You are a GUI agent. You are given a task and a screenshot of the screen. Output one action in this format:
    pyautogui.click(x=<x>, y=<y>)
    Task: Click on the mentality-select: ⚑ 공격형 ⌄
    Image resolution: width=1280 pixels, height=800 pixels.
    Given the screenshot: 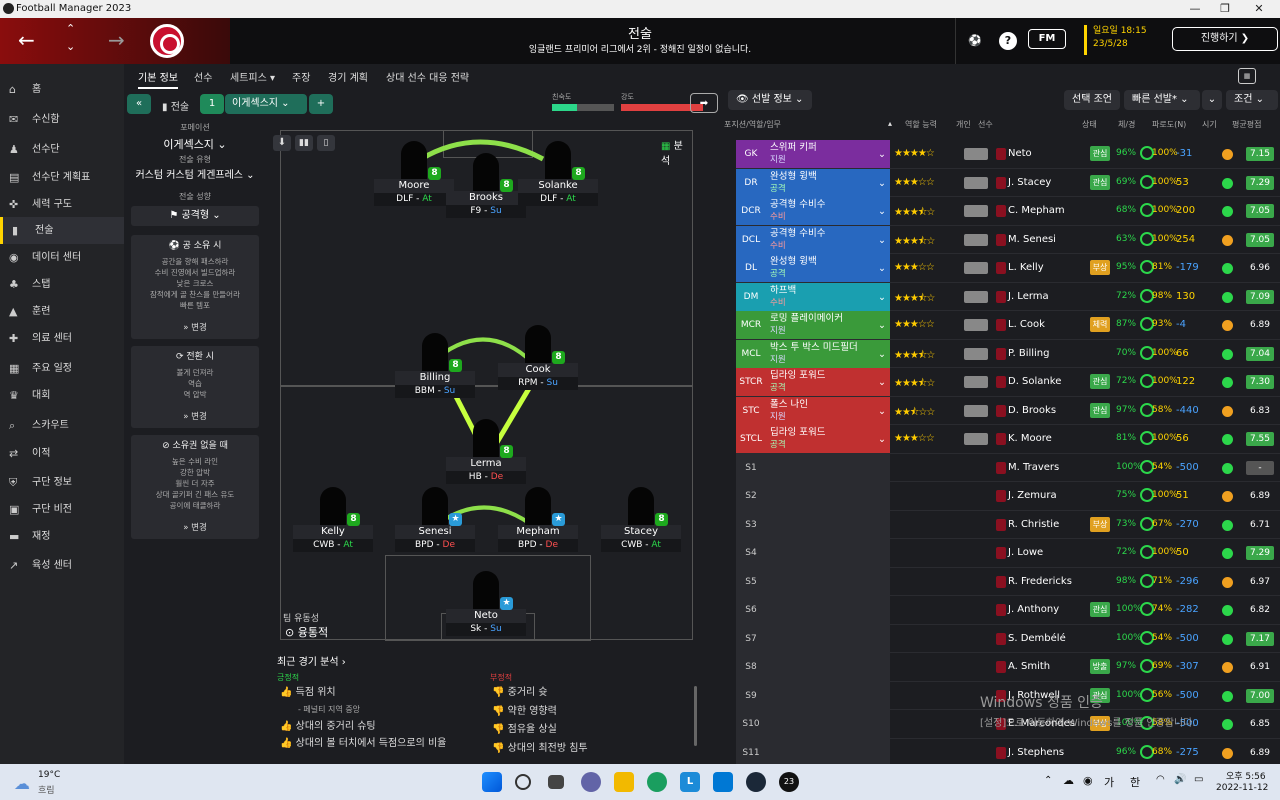 What is the action you would take?
    pyautogui.click(x=195, y=216)
    